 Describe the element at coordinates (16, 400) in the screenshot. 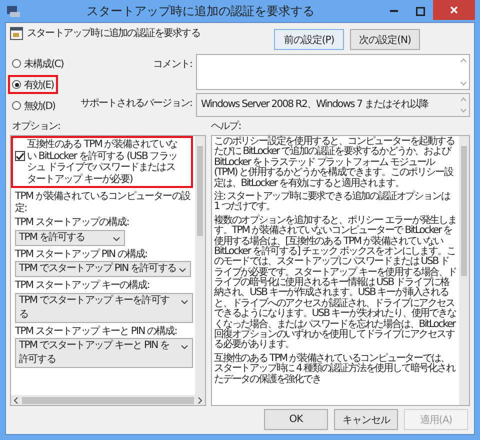

I see `scroll-left-icon` at that location.